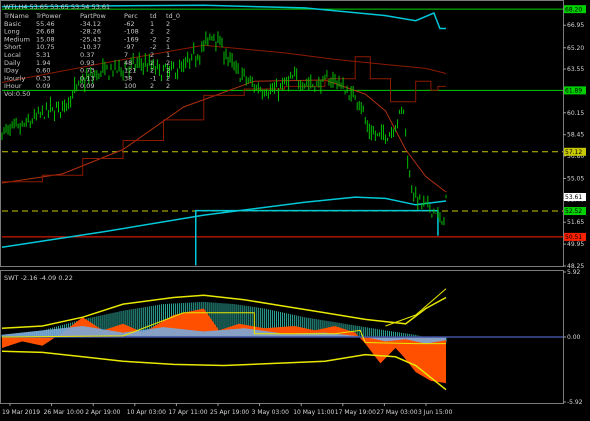 The height and width of the screenshot is (421, 590). Describe the element at coordinates (13, 47) in the screenshot. I see `table-cell: Short` at that location.